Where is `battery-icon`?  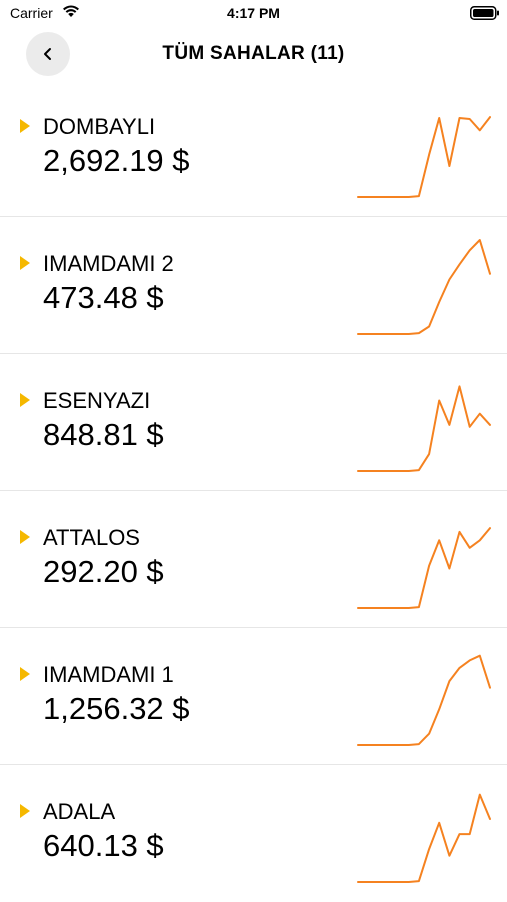 battery-icon is located at coordinates (484, 13).